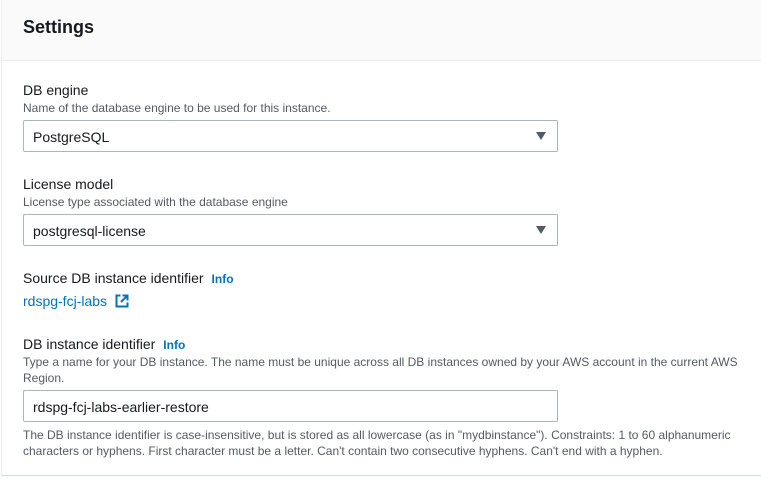  Describe the element at coordinates (71, 137) in the screenshot. I see `db-engine-value: PostgreSQL` at that location.